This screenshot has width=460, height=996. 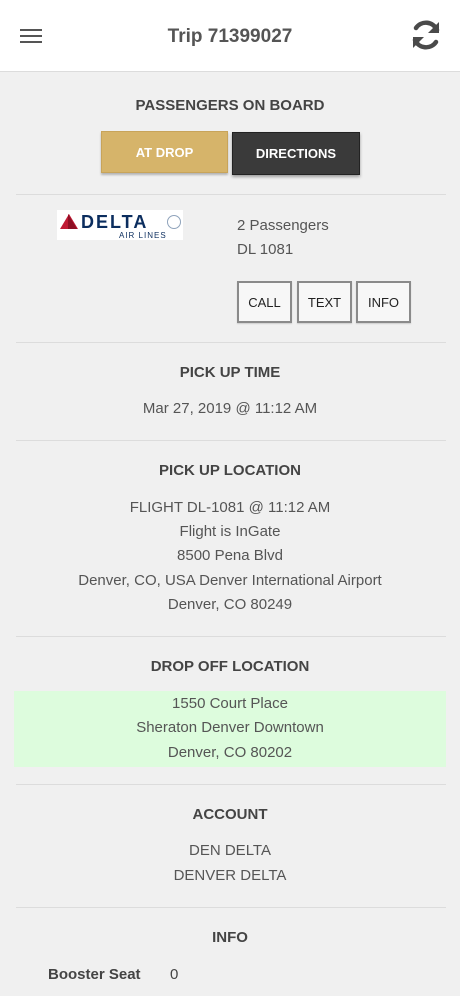 What do you see at coordinates (230, 507) in the screenshot?
I see `pickup-line: FLIGHT DL-1081 @ 11:12 AM` at bounding box center [230, 507].